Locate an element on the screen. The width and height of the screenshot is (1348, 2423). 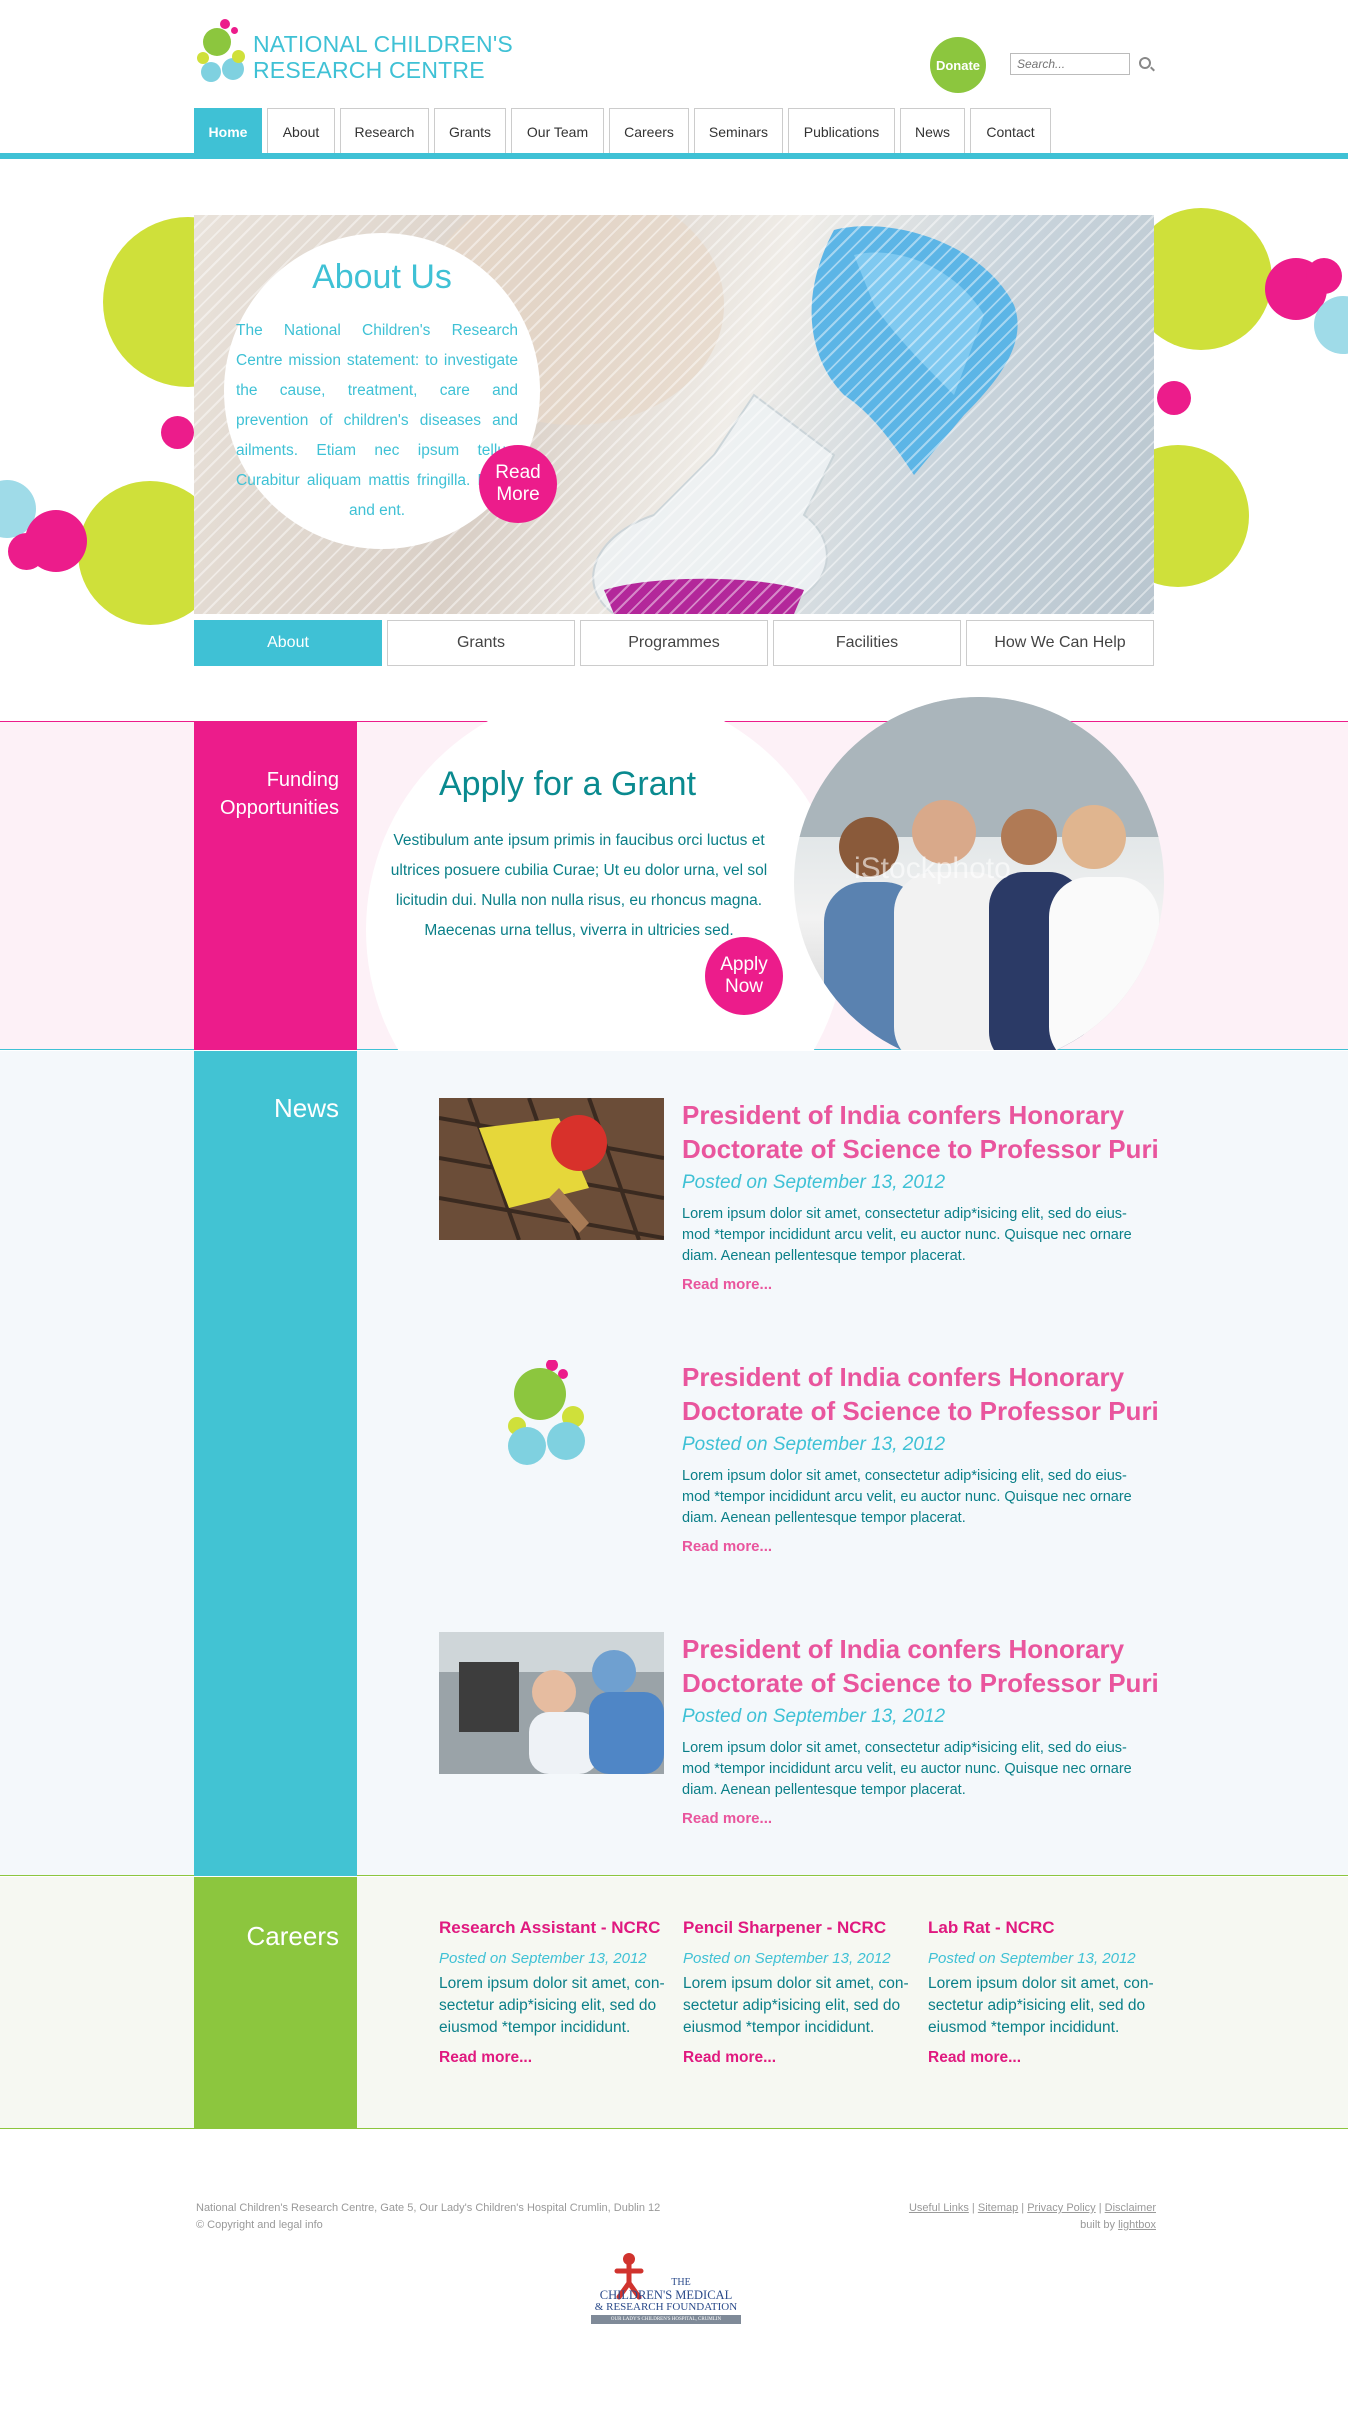
nav-item-about: About is located at coordinates (301, 131).